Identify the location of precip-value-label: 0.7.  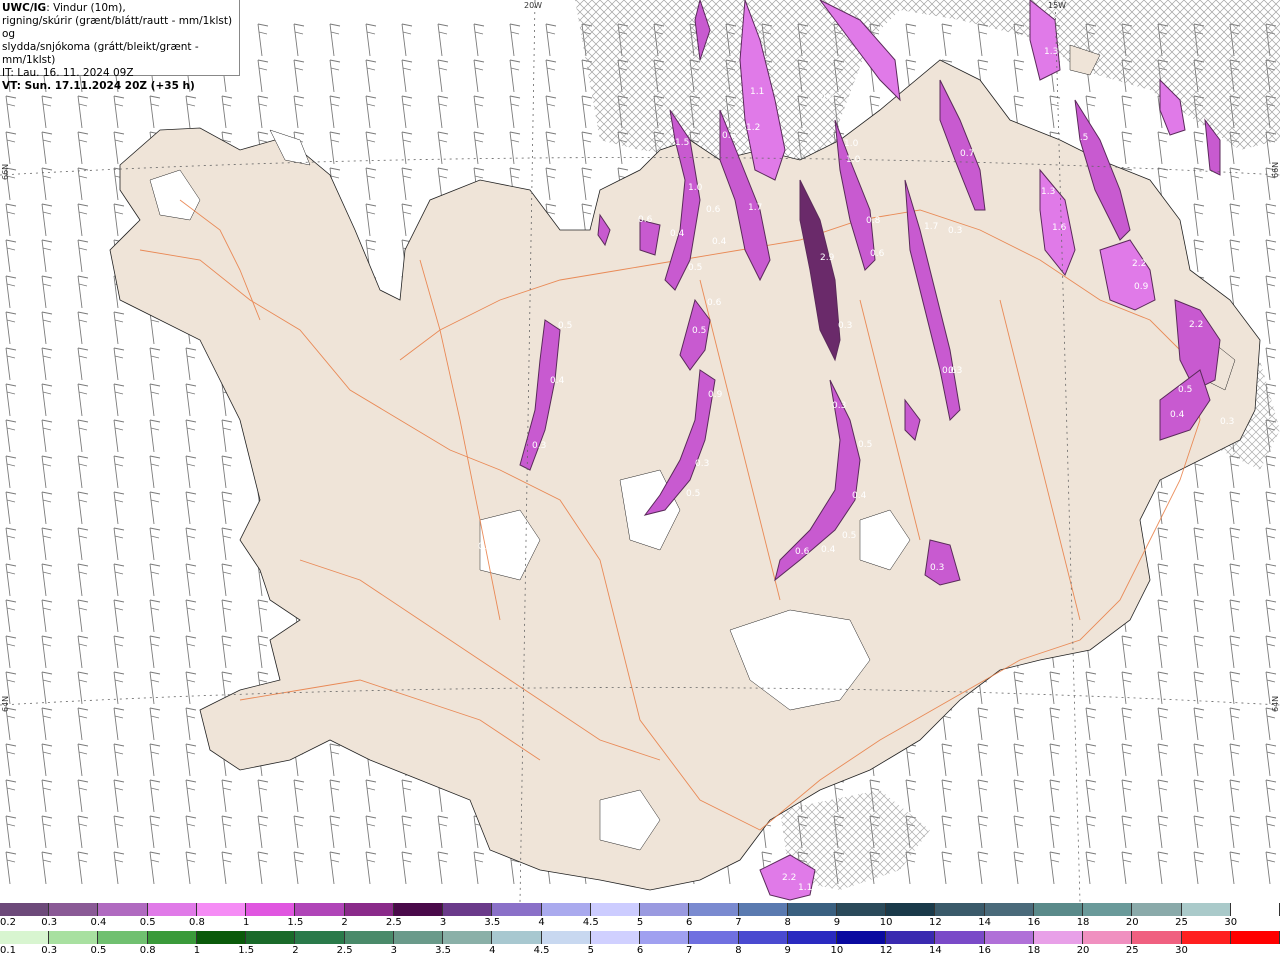
(967, 154).